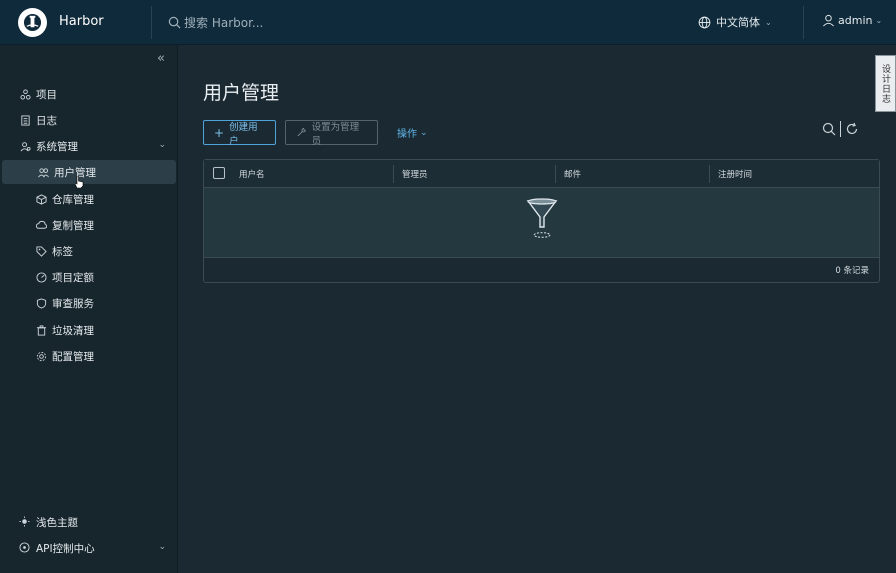 This screenshot has height=573, width=896. Describe the element at coordinates (25, 94) in the screenshot. I see `projects-icon` at that location.